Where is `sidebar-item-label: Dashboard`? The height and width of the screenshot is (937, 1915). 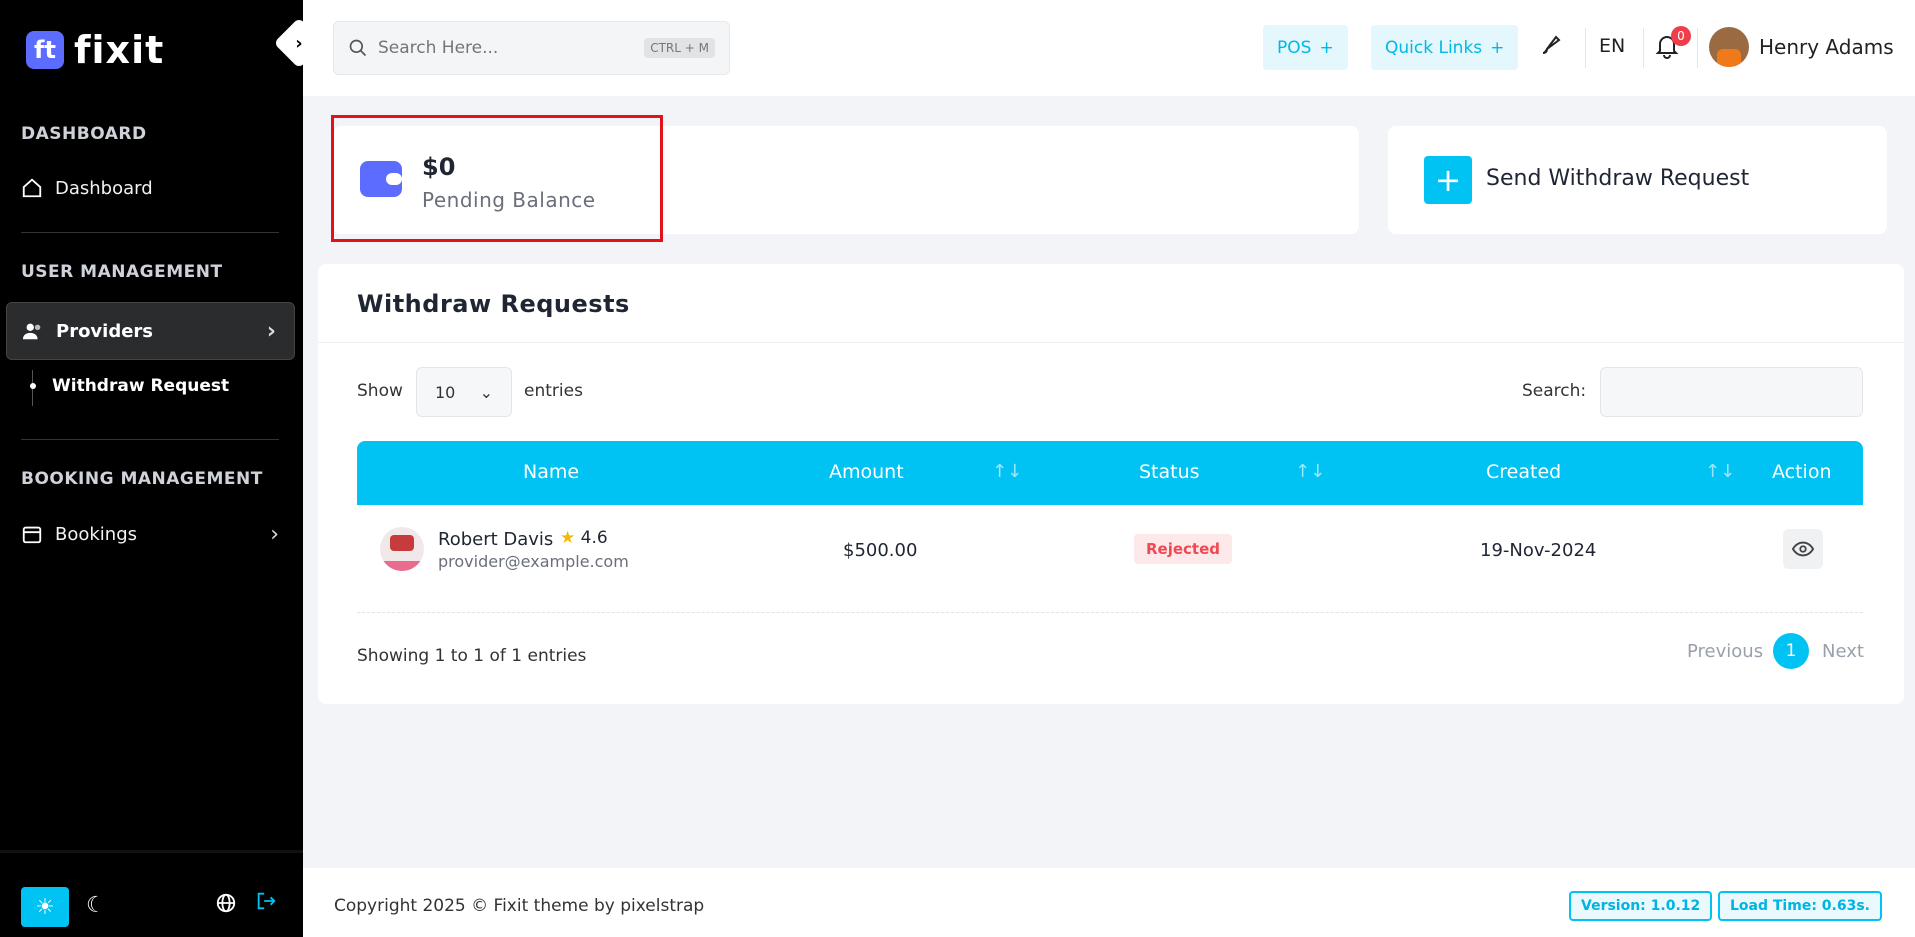
sidebar-item-label: Dashboard is located at coordinates (104, 188).